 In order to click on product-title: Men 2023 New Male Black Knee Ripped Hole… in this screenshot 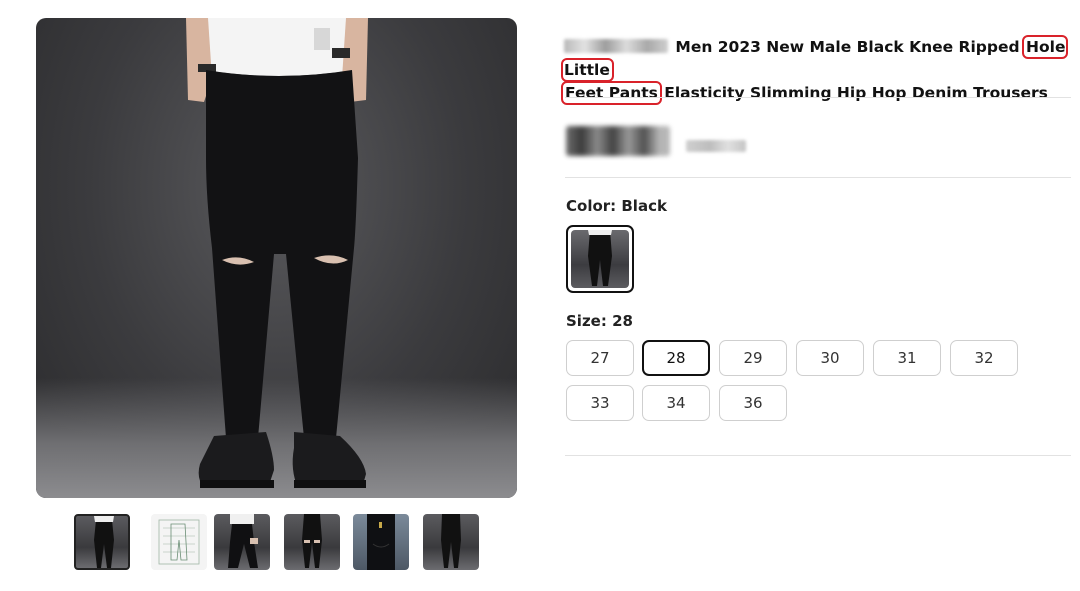, I will do `click(816, 70)`.